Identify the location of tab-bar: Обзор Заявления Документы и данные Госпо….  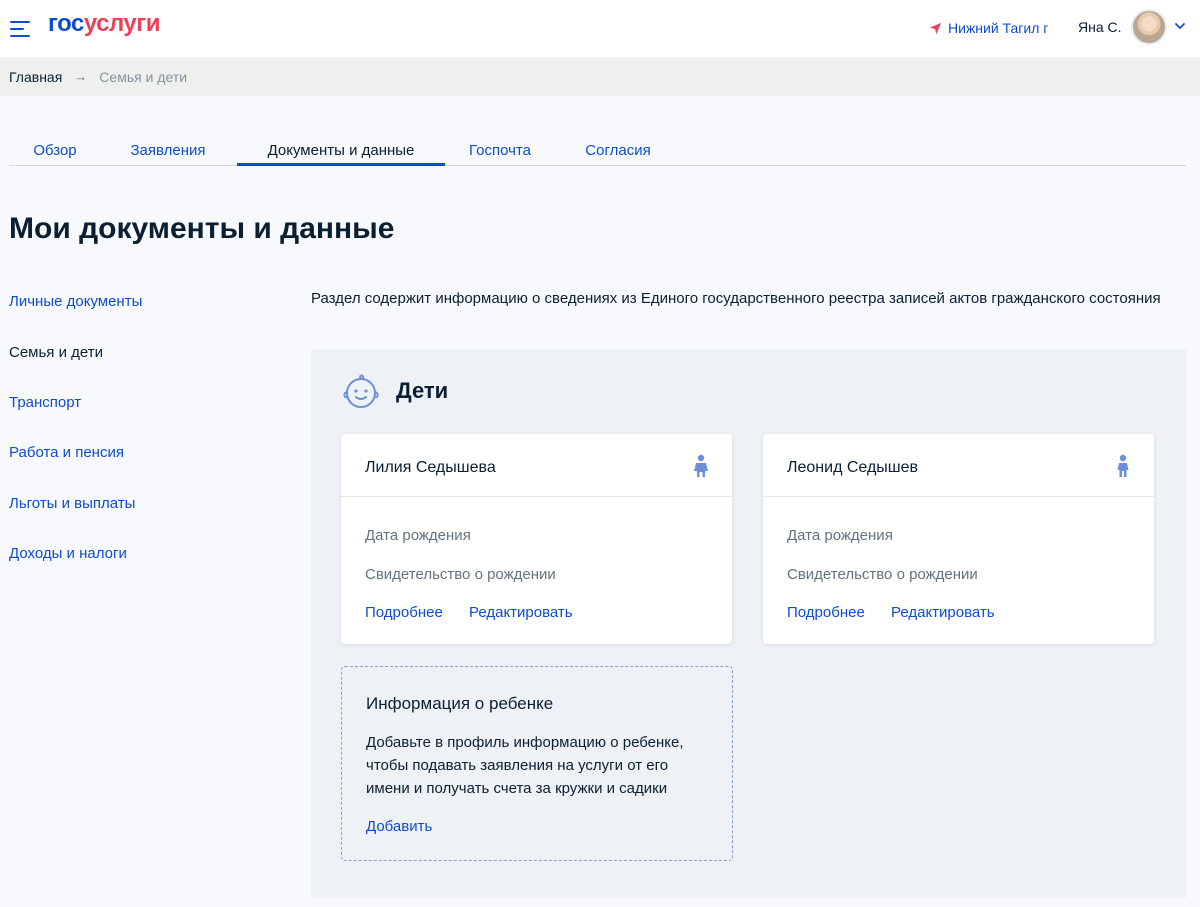
(597, 152).